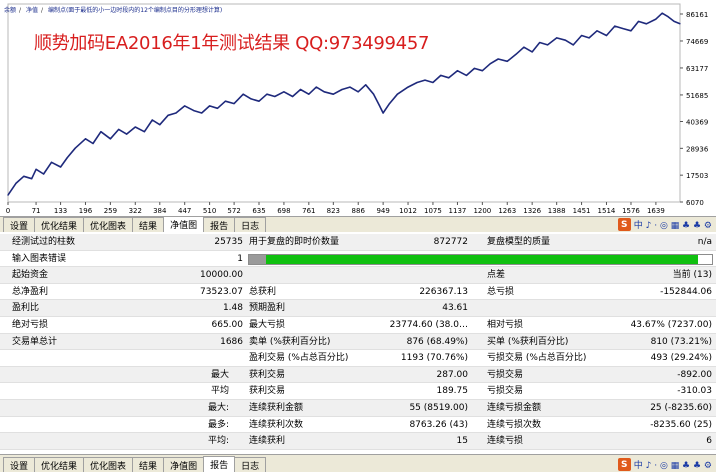  What do you see at coordinates (697, 149) in the screenshot?
I see `y-tick-label: 28936` at bounding box center [697, 149].